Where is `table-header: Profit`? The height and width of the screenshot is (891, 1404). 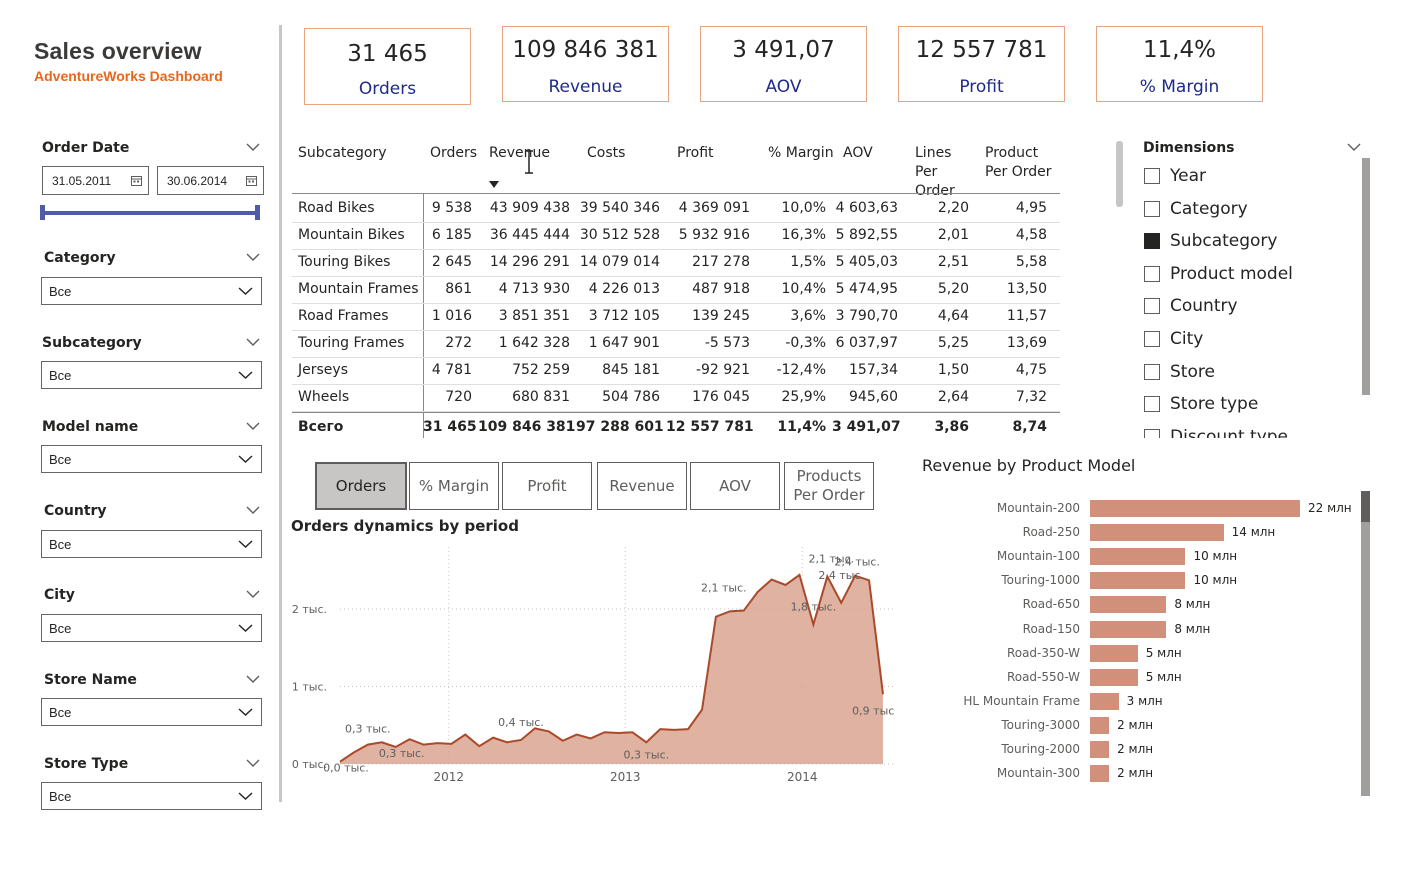 table-header: Profit is located at coordinates (722, 153).